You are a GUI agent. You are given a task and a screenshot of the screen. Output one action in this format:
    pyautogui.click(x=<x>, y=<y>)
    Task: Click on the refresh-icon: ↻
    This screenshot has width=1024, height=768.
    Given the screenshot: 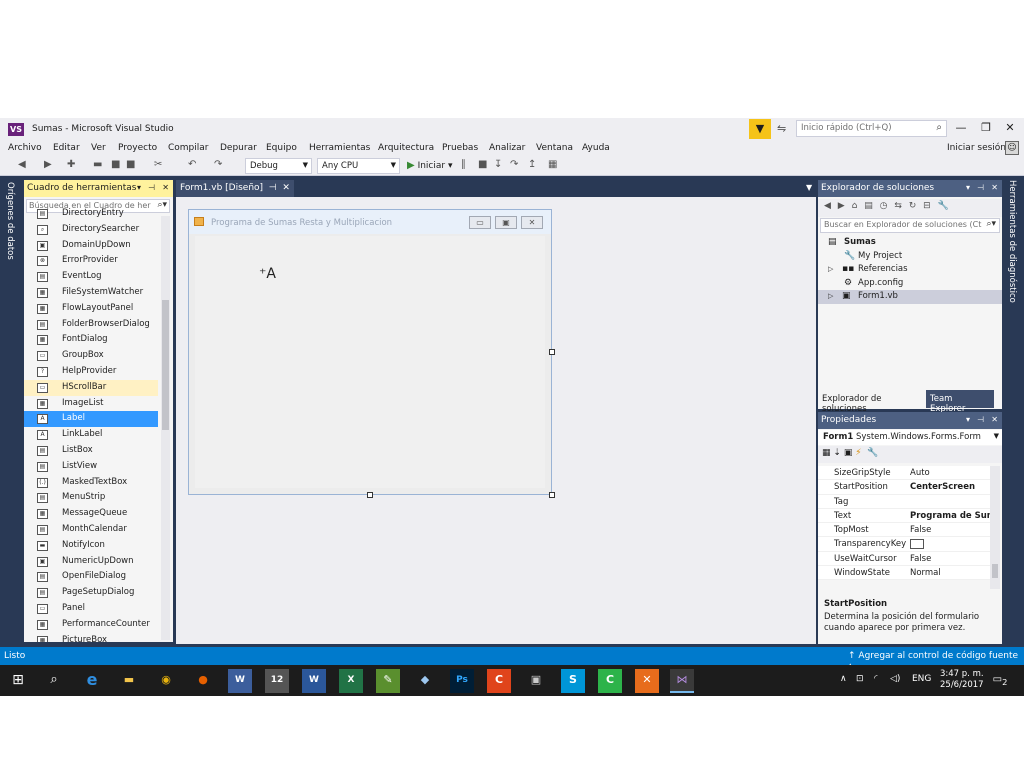 What is the action you would take?
    pyautogui.click(x=914, y=206)
    